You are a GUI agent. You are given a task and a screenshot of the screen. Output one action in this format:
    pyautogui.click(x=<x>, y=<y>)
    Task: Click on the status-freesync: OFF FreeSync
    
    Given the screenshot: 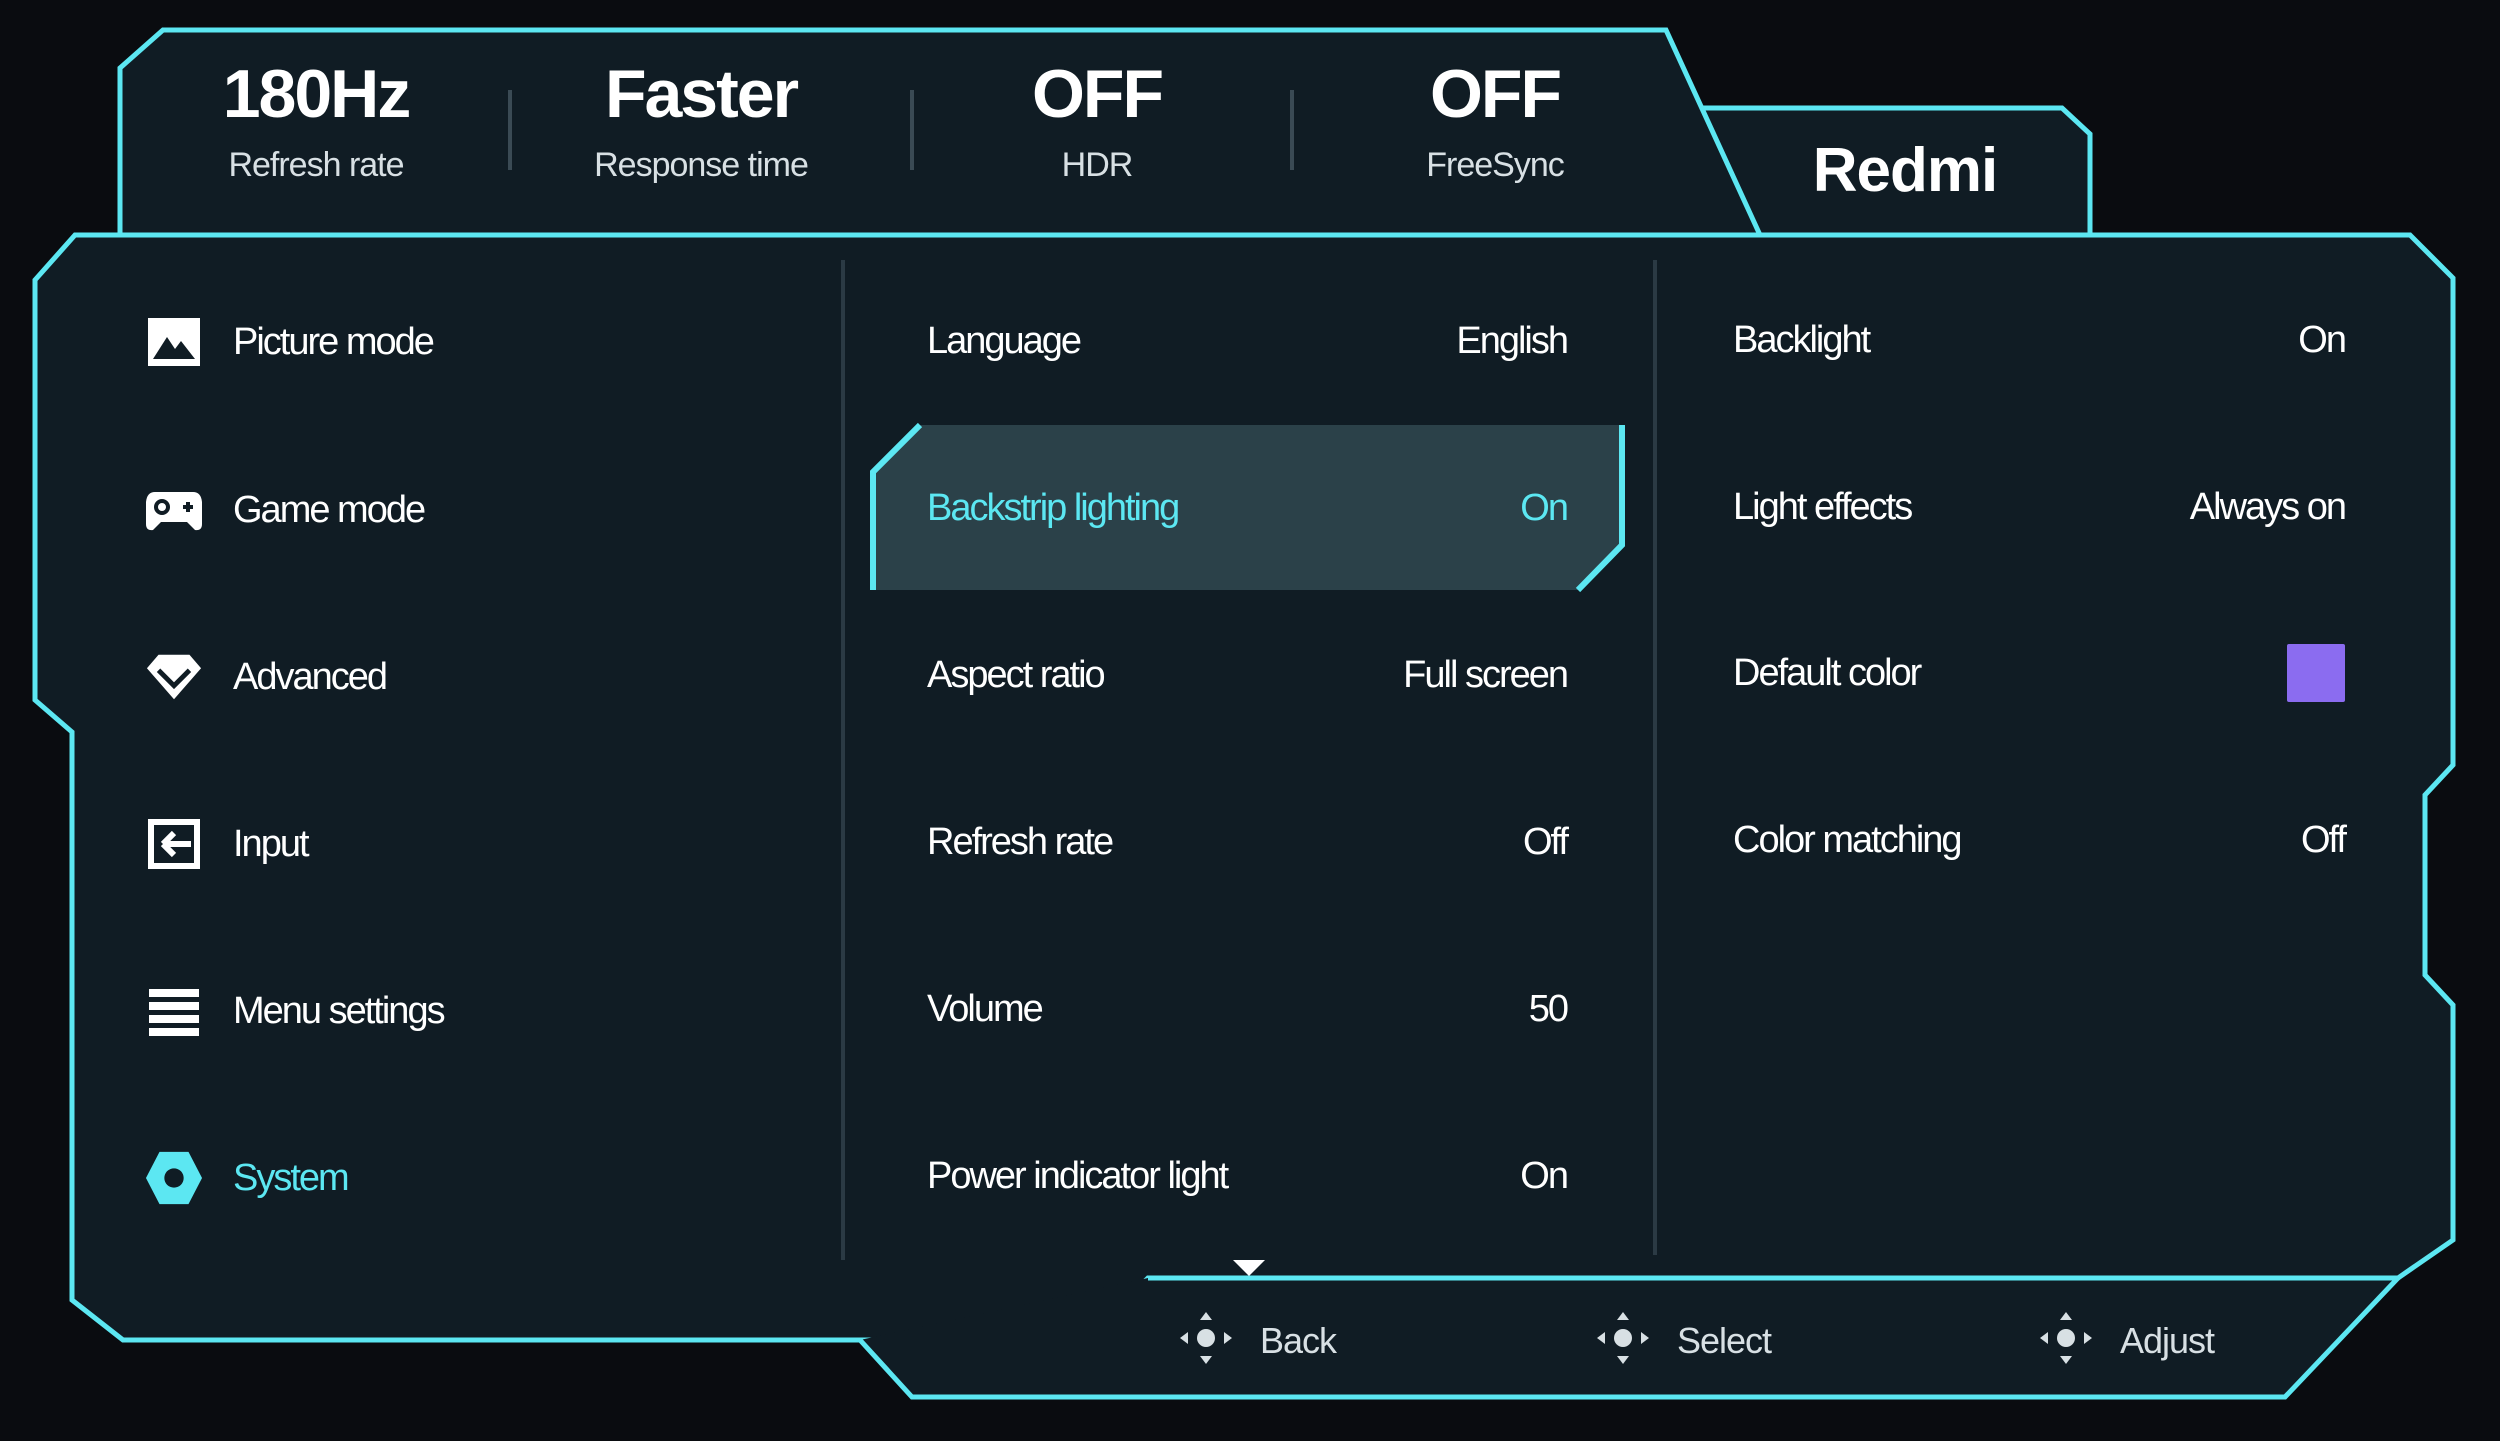 What is the action you would take?
    pyautogui.click(x=1495, y=122)
    